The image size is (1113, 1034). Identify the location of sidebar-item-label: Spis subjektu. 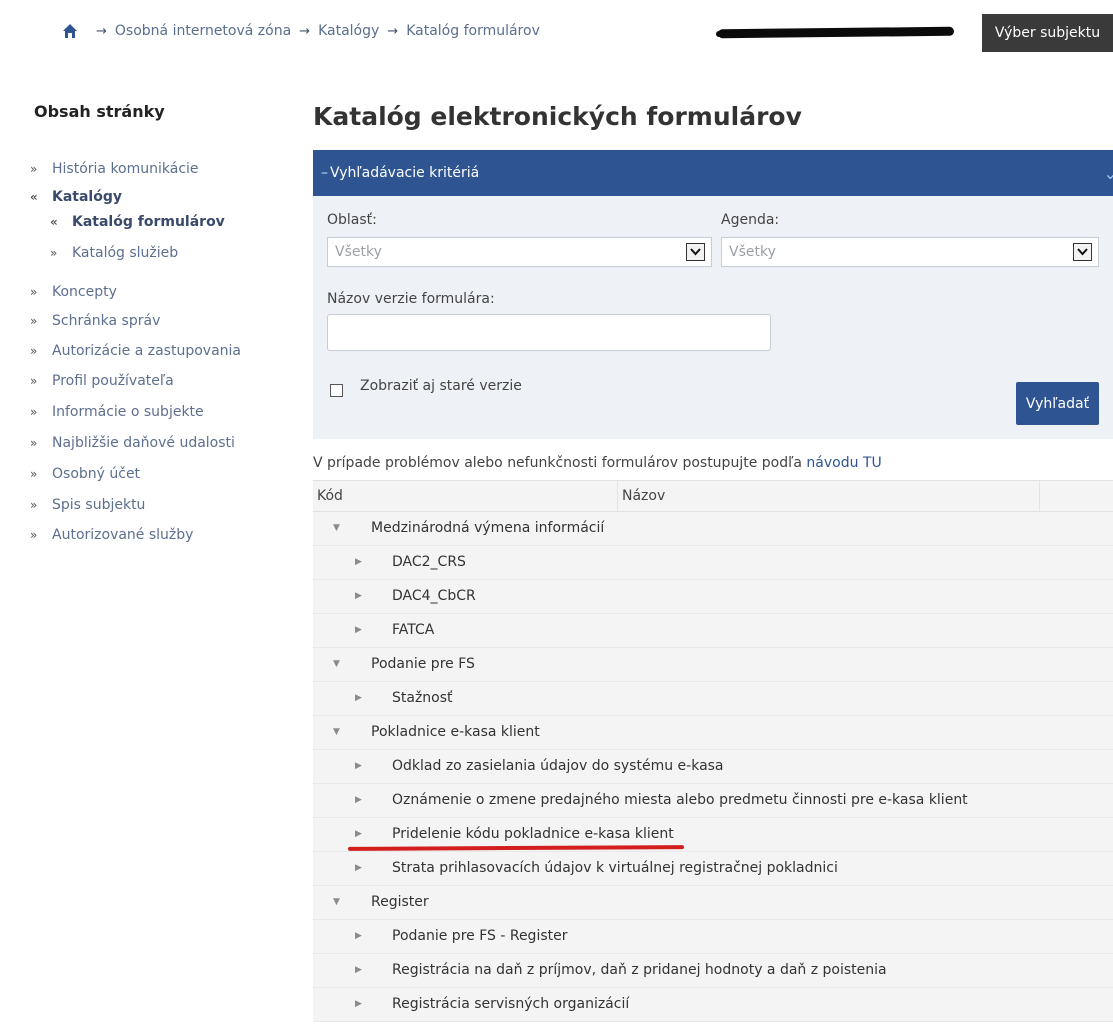
(99, 505).